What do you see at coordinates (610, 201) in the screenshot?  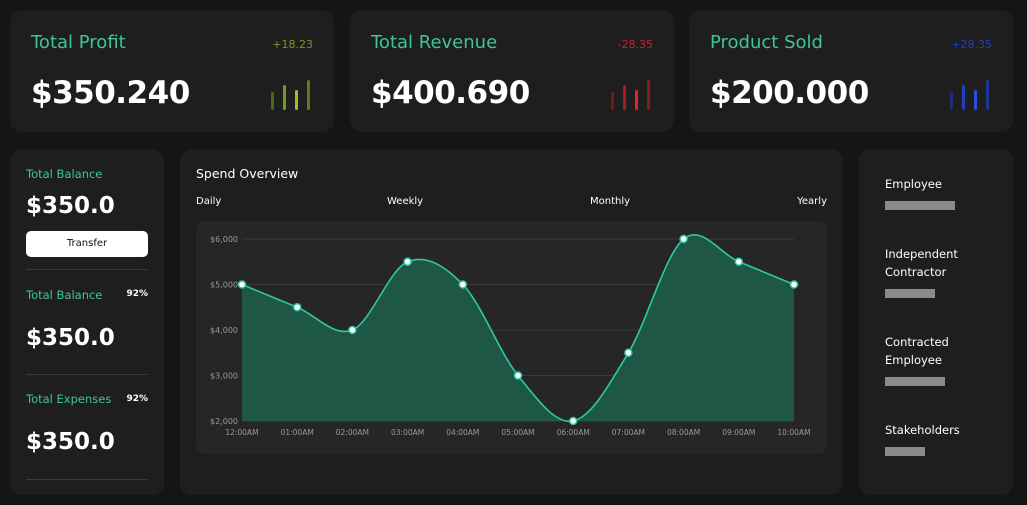 I see `period-tab-monthly: Monthly` at bounding box center [610, 201].